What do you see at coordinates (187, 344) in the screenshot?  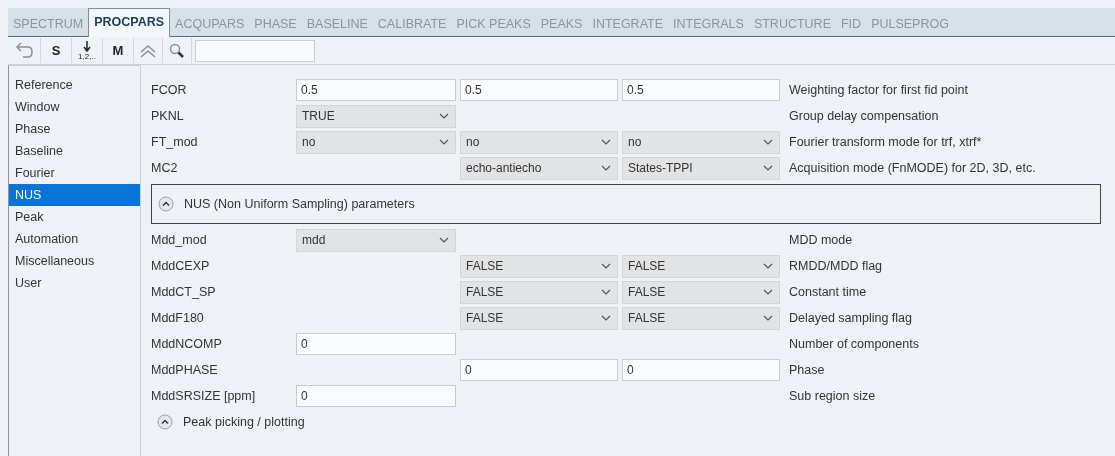 I see `parameter-name: MddNCOMP` at bounding box center [187, 344].